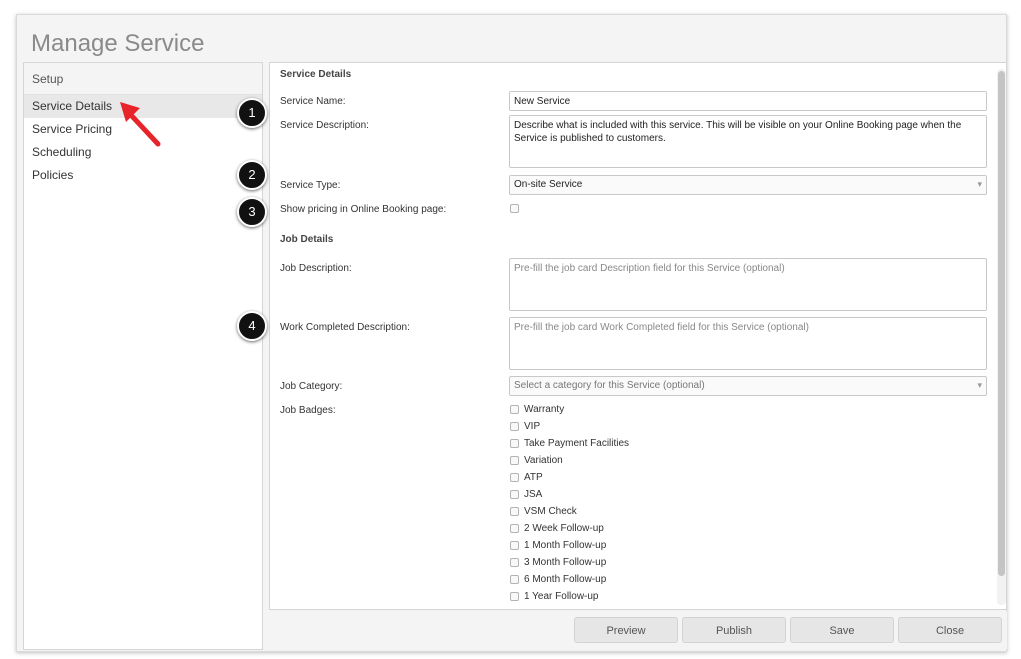 This screenshot has height=659, width=1021. Describe the element at coordinates (532, 426) in the screenshot. I see `badge-label: VIP` at that location.